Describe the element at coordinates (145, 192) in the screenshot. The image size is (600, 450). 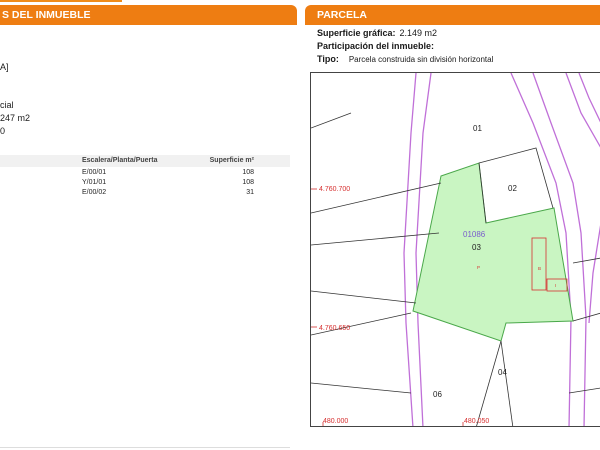
I see `table-row: E/00/02 31` at that location.